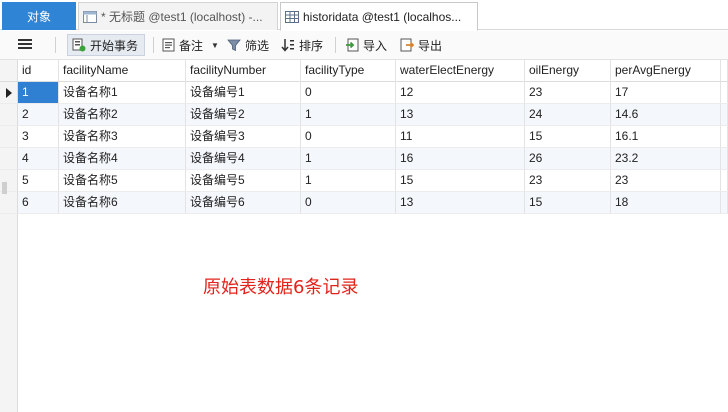 This screenshot has height=412, width=728. What do you see at coordinates (348, 71) in the screenshot?
I see `column-header-facilitytype: facilityType` at bounding box center [348, 71].